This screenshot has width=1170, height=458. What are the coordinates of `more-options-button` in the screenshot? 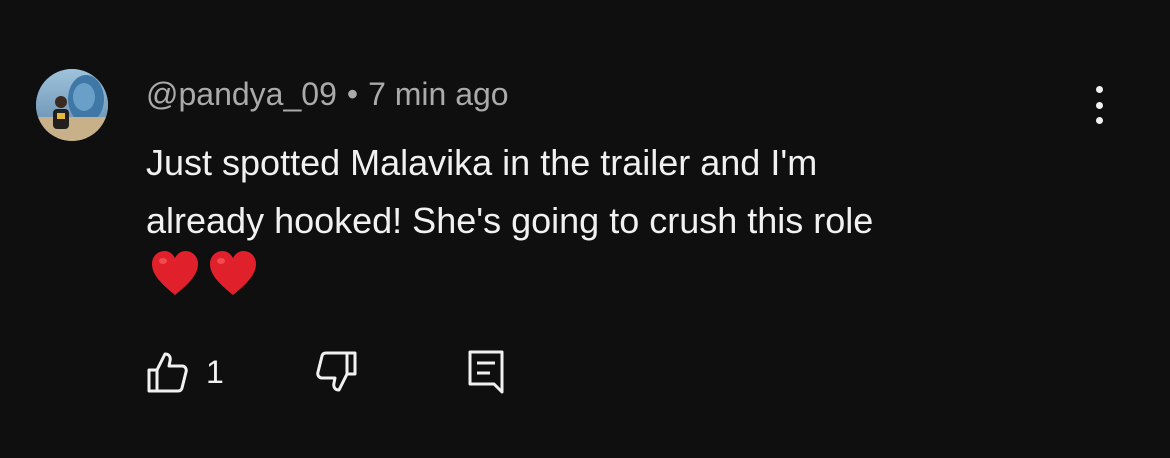 It's located at (1099, 105).